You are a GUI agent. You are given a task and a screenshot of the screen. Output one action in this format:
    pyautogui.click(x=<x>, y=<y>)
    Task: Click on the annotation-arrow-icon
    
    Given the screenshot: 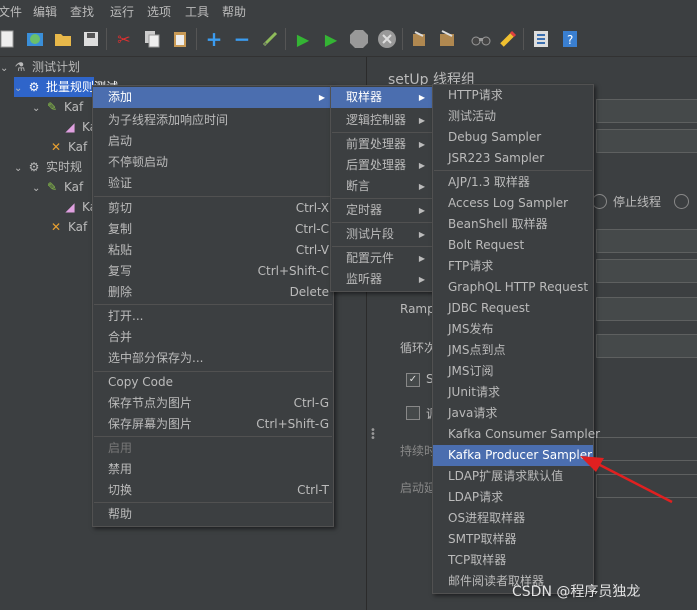 What is the action you would take?
    pyautogui.click(x=626, y=480)
    